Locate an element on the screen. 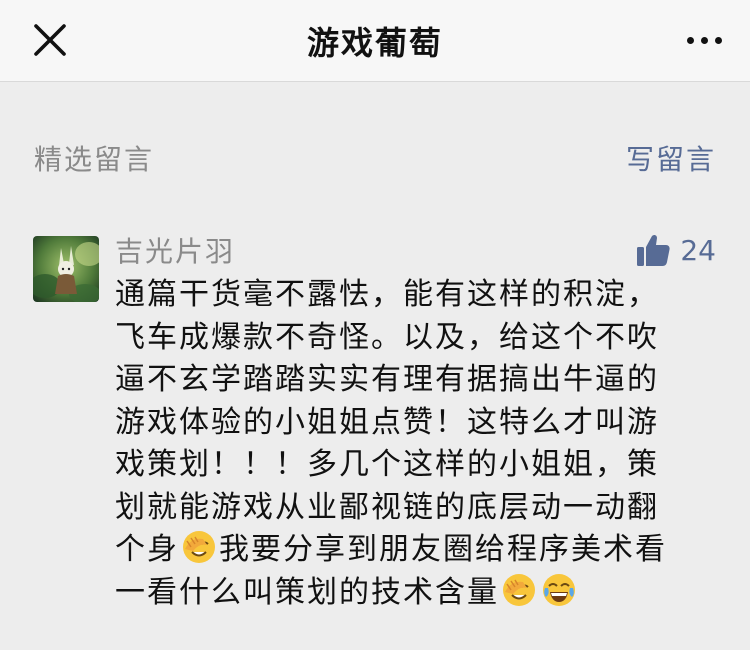 The image size is (750, 650). more-dots-icon is located at coordinates (690, 40).